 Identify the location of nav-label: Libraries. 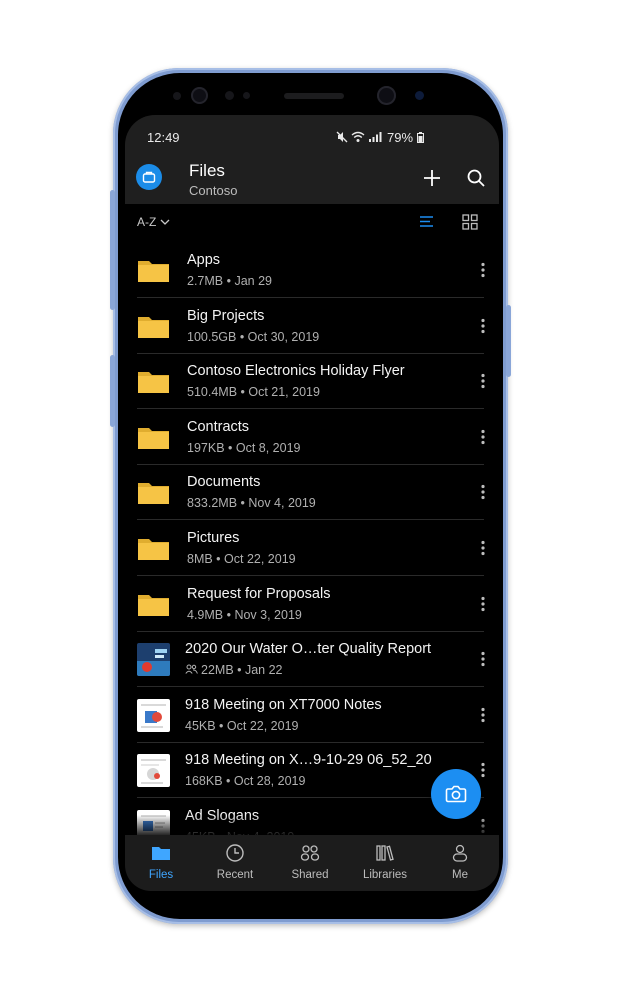
(385, 875).